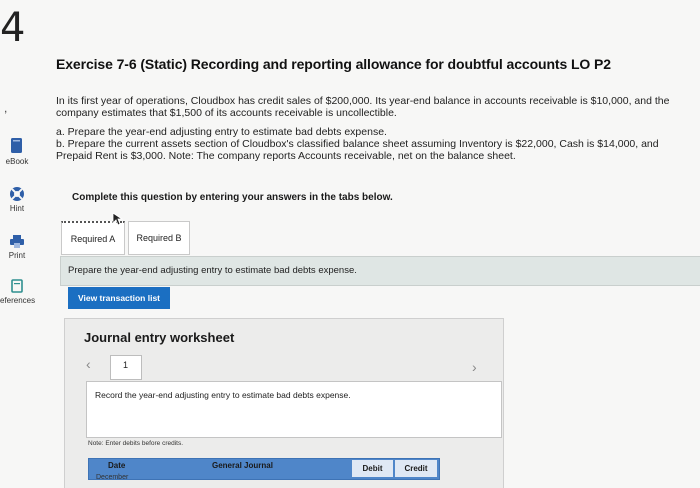 The height and width of the screenshot is (488, 700). What do you see at coordinates (13, 28) in the screenshot?
I see `question-number: 4` at bounding box center [13, 28].